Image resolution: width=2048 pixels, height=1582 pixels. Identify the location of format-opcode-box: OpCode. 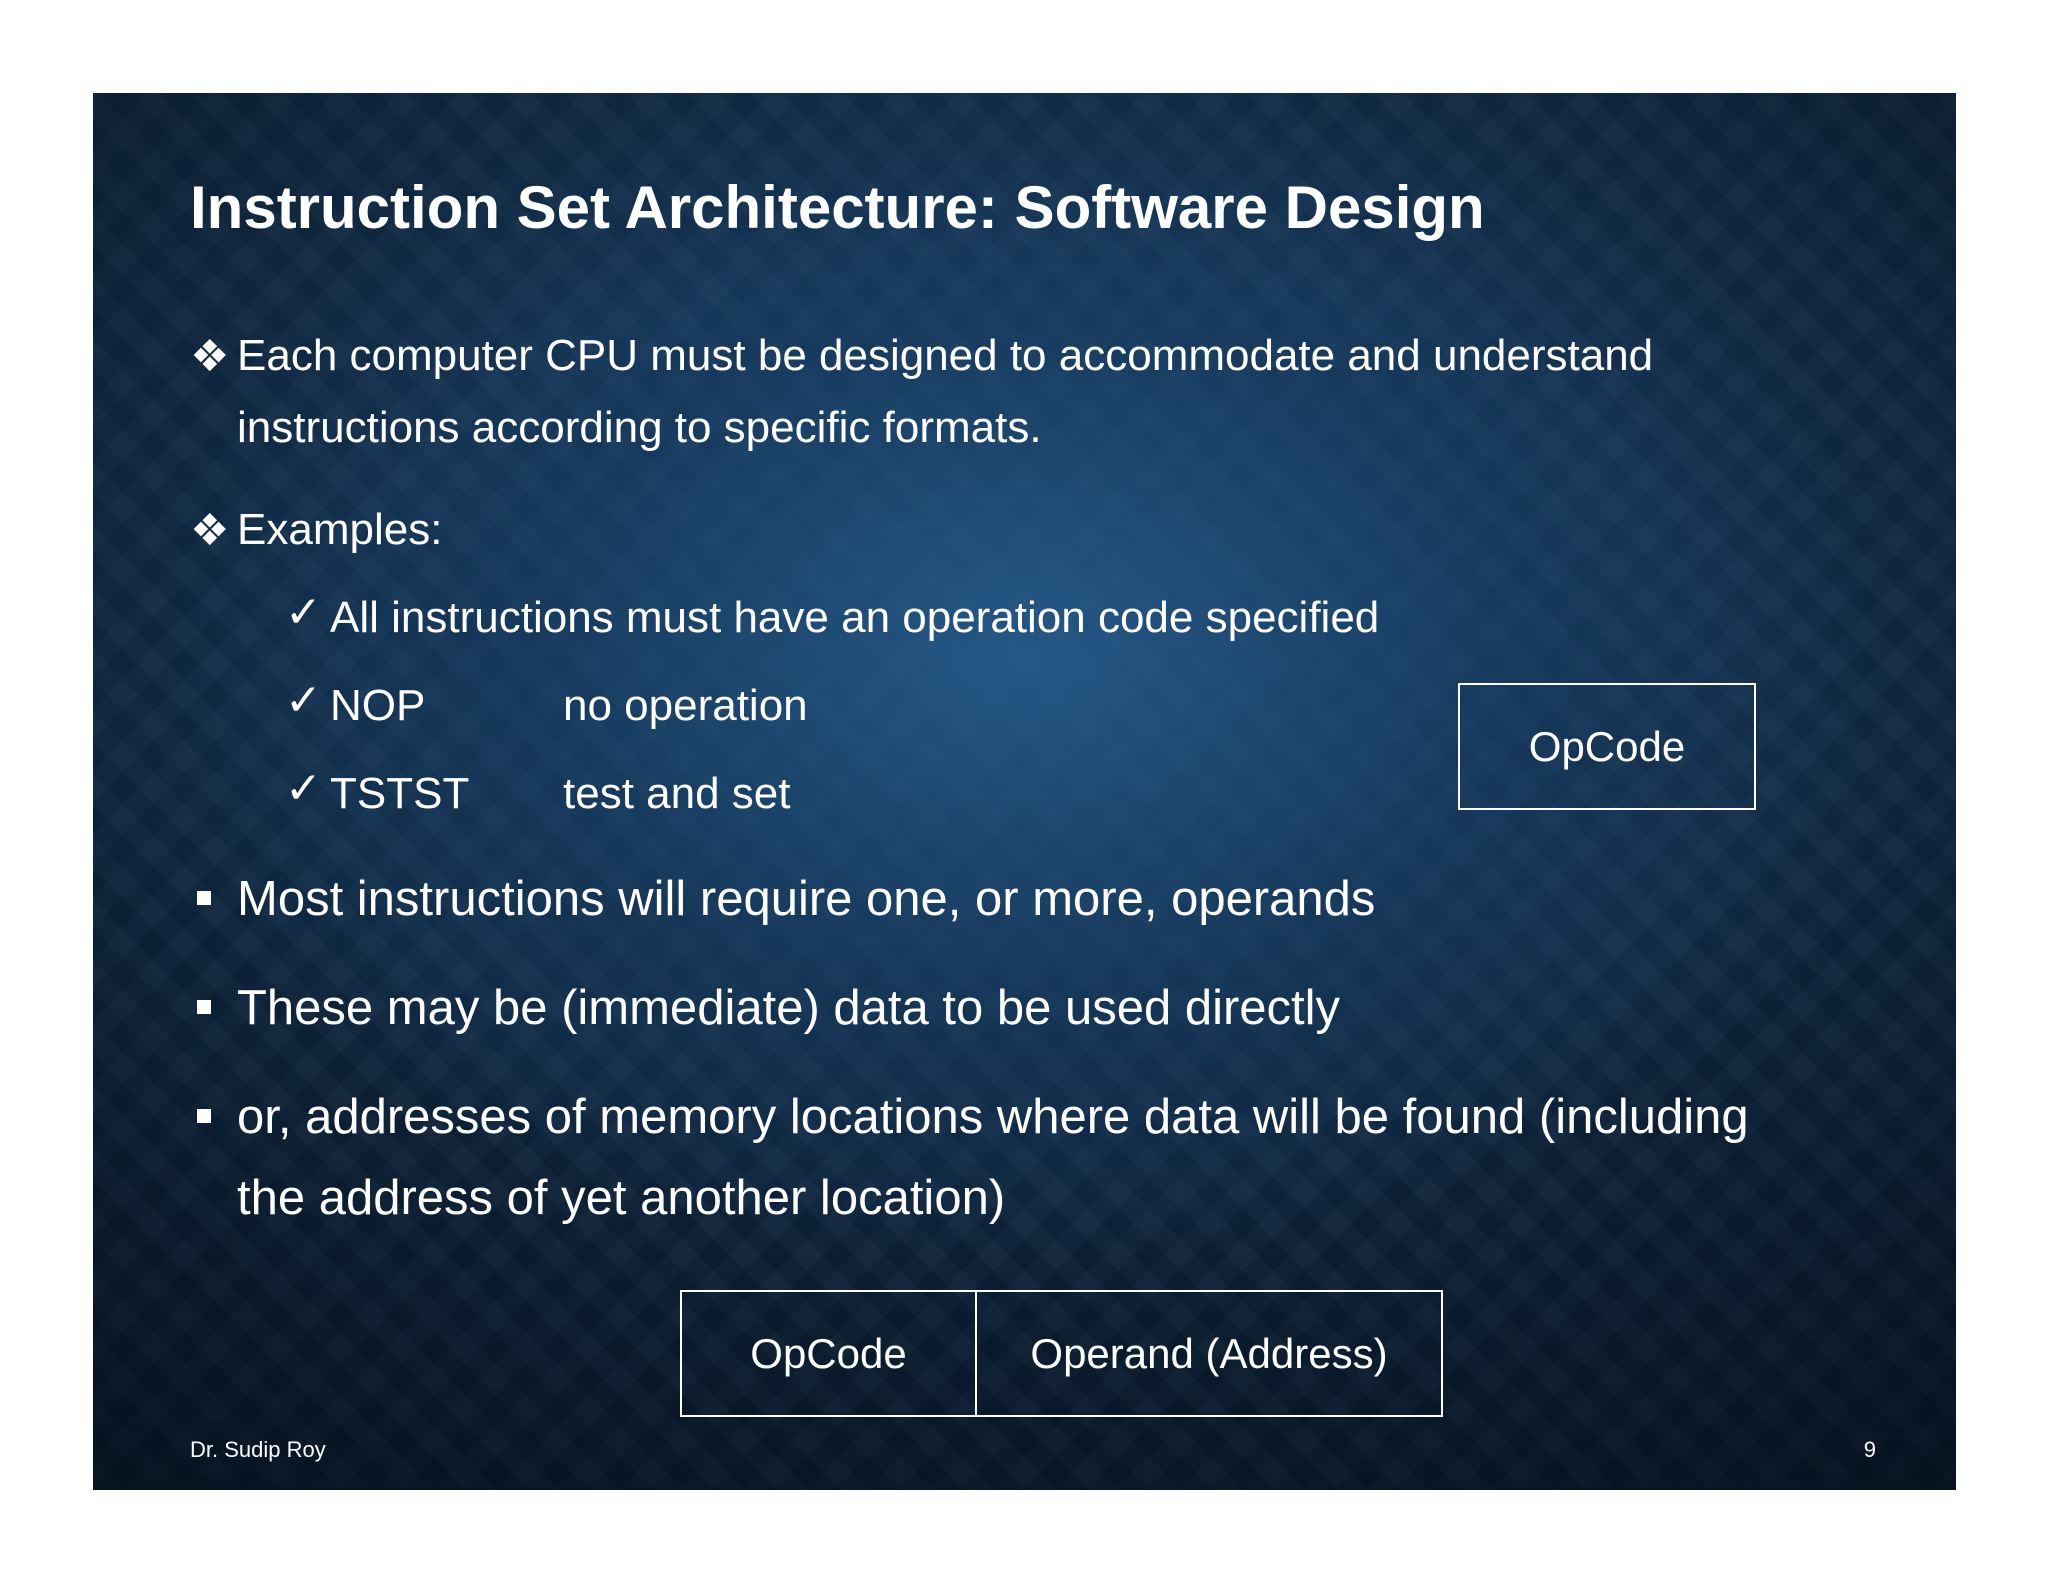
(828, 1353).